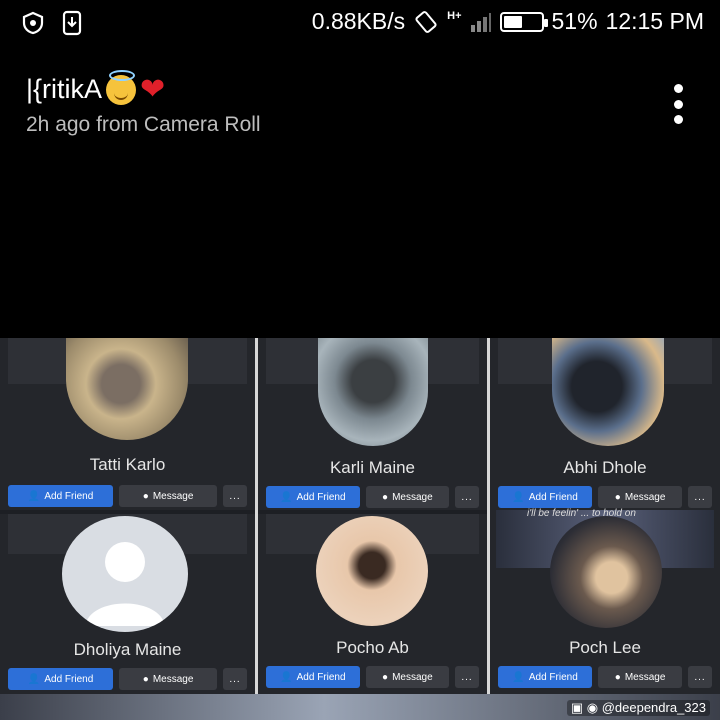  What do you see at coordinates (372, 647) in the screenshot?
I see `friend-name: Pocho Ab` at bounding box center [372, 647].